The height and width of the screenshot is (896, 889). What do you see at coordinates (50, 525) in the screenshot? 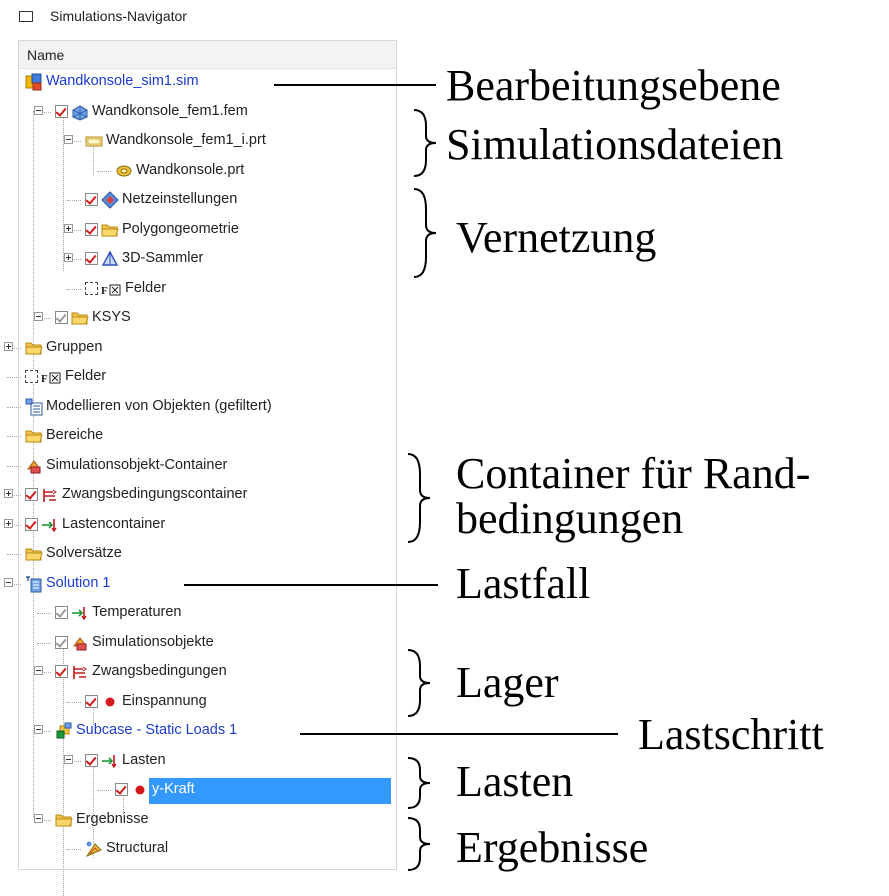
I see `load-icon` at bounding box center [50, 525].